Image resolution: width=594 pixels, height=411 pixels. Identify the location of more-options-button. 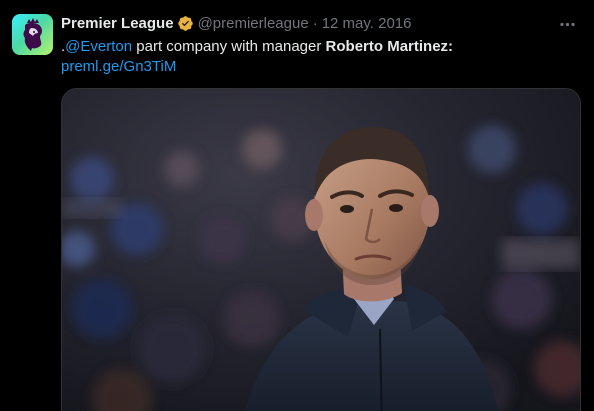
(567, 24).